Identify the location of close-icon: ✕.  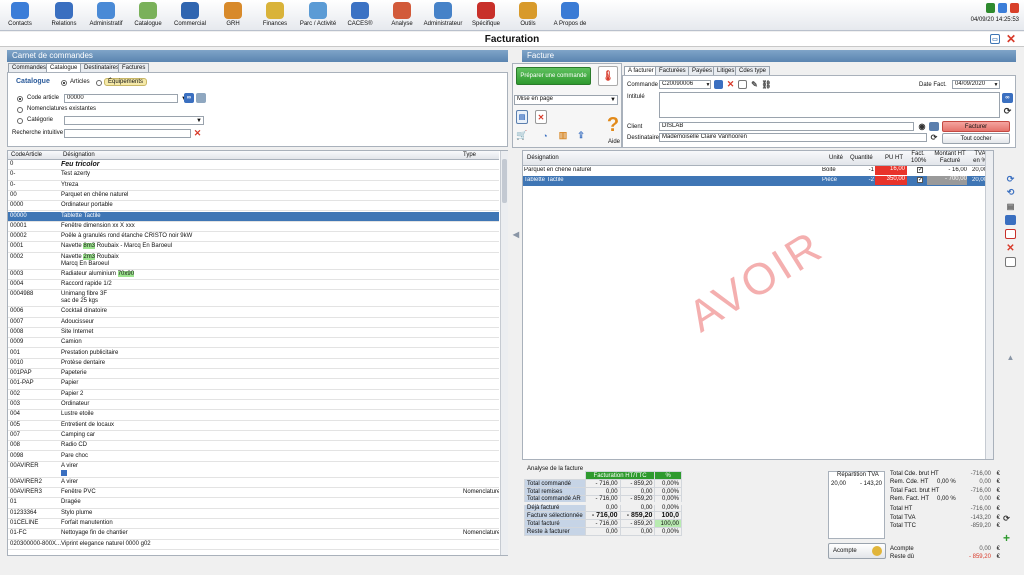
(1011, 39).